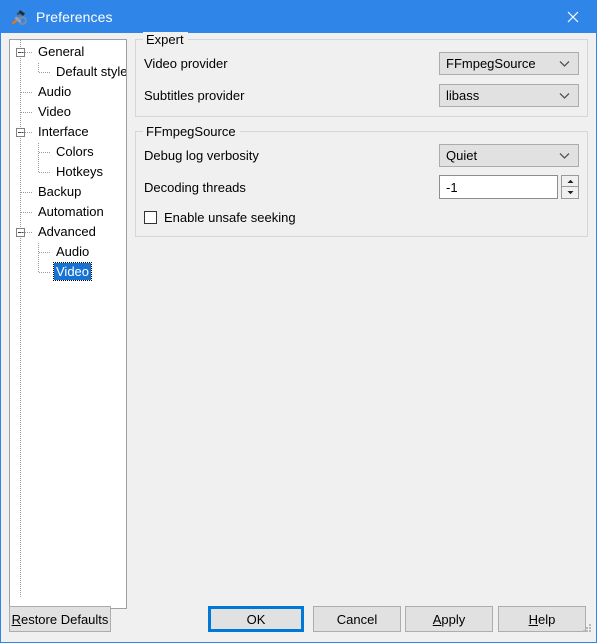 This screenshot has width=597, height=643. I want to click on btn-rest: estore Defaults, so click(64, 619).